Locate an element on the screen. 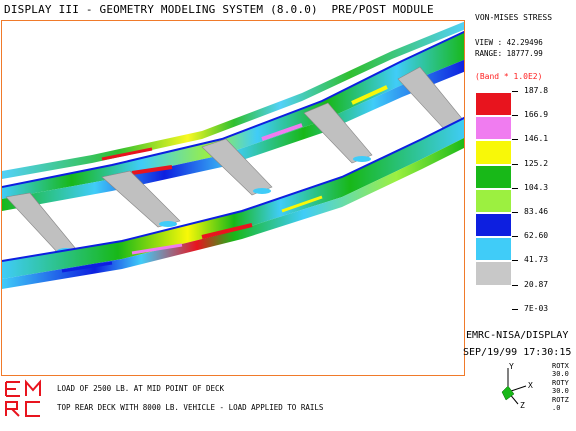 The height and width of the screenshot is (431, 576). legend-level-label: 83.46 is located at coordinates (536, 211).